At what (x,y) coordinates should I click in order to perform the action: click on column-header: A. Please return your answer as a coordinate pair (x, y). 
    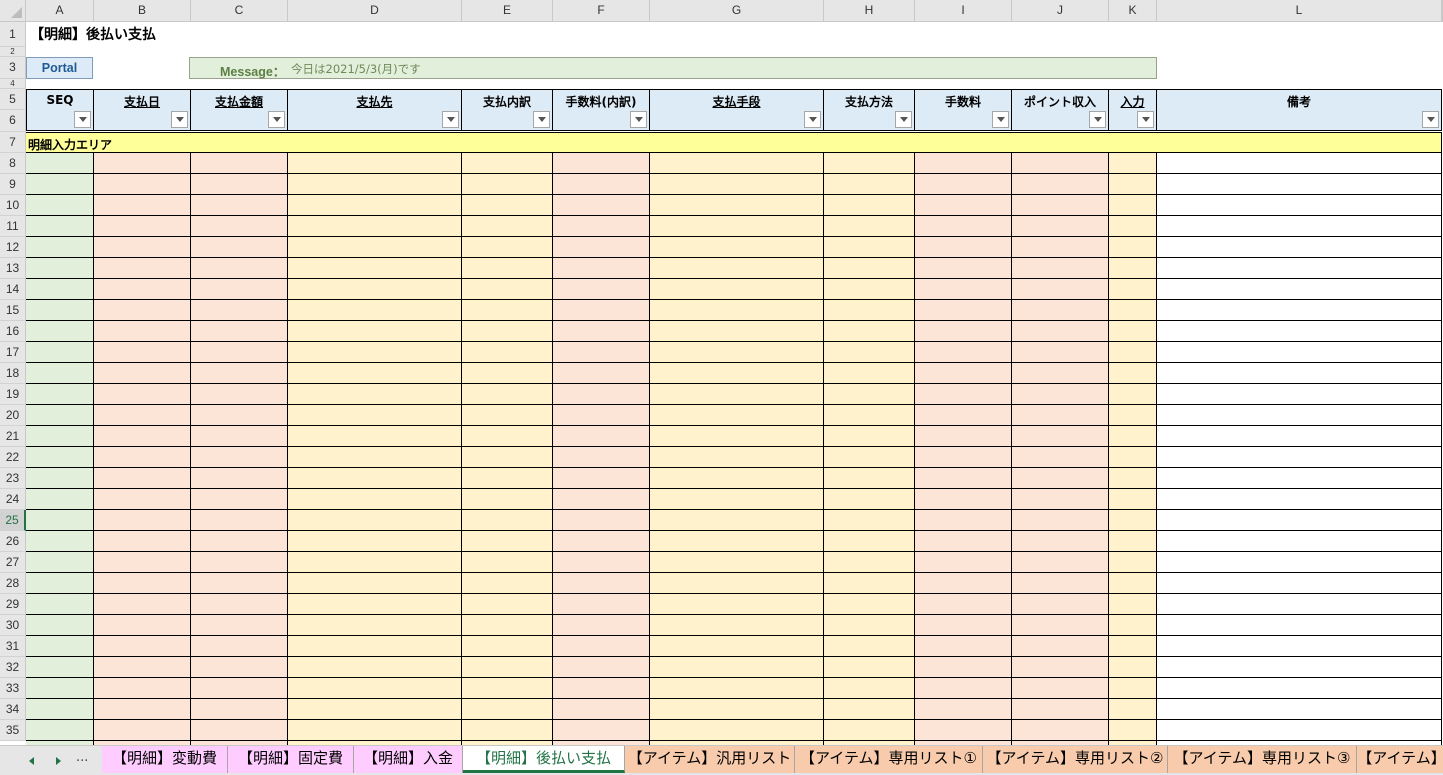
    Looking at the image, I should click on (60, 11).